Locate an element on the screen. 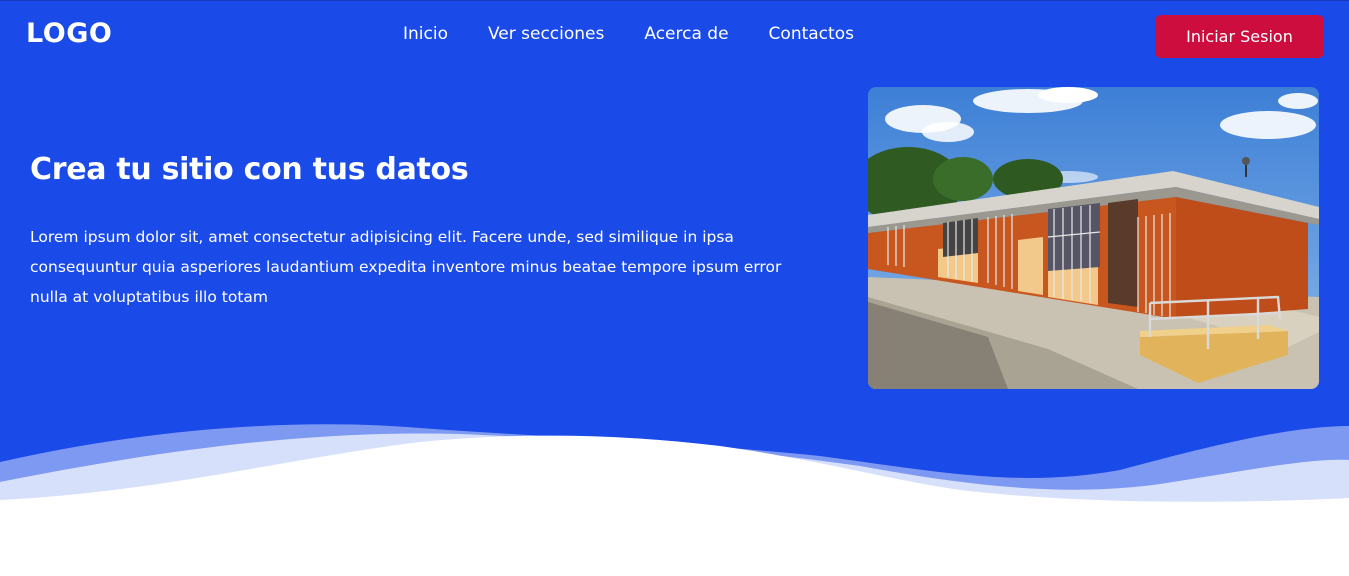 The width and height of the screenshot is (1349, 576). main-nav: Inicio Ver secciones Acerca de Contactos is located at coordinates (648, 34).